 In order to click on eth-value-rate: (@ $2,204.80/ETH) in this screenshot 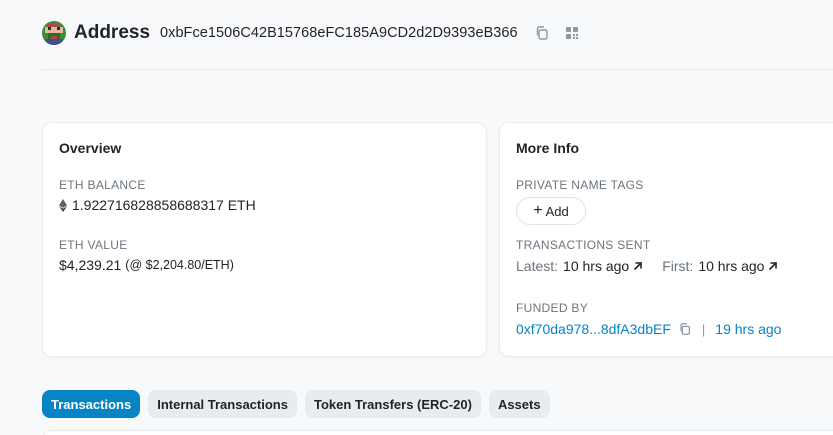, I will do `click(179, 265)`.